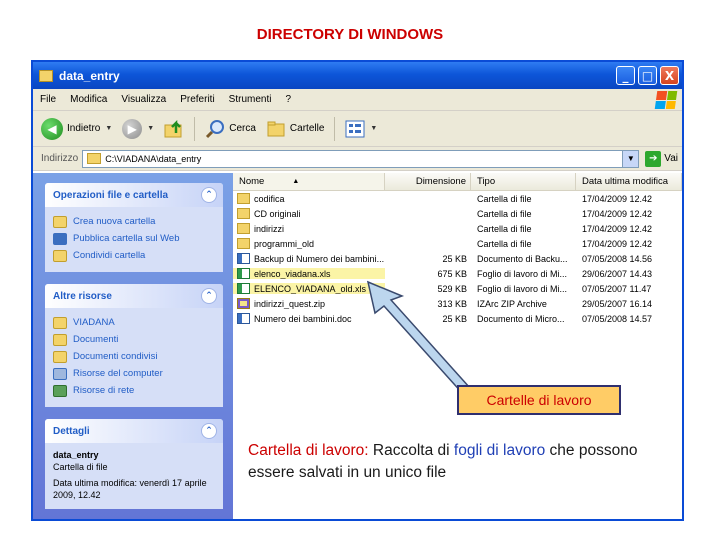  Describe the element at coordinates (94, 322) in the screenshot. I see `place-label: VIADANA` at that location.